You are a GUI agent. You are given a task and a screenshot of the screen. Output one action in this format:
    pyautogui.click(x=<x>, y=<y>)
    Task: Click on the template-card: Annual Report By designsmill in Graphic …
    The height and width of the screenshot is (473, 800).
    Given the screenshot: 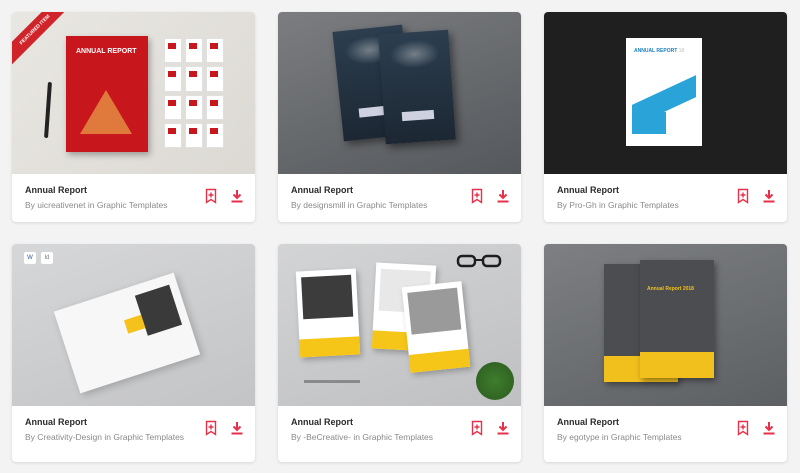 What is the action you would take?
    pyautogui.click(x=399, y=117)
    